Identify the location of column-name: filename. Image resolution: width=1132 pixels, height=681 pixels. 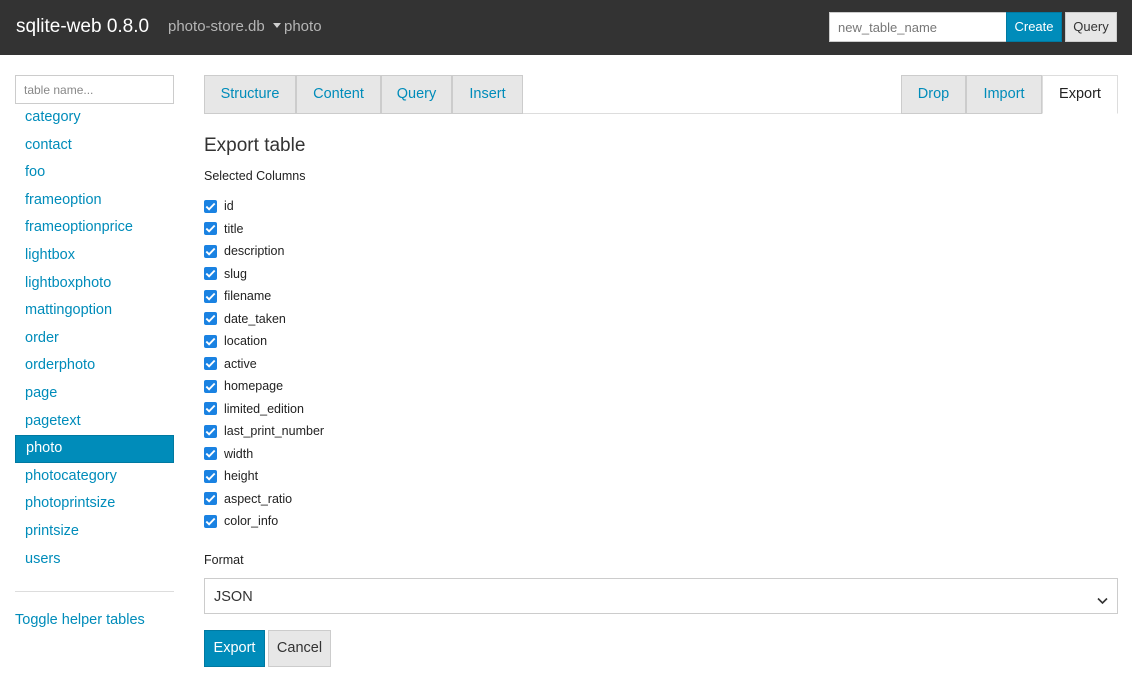
(248, 296).